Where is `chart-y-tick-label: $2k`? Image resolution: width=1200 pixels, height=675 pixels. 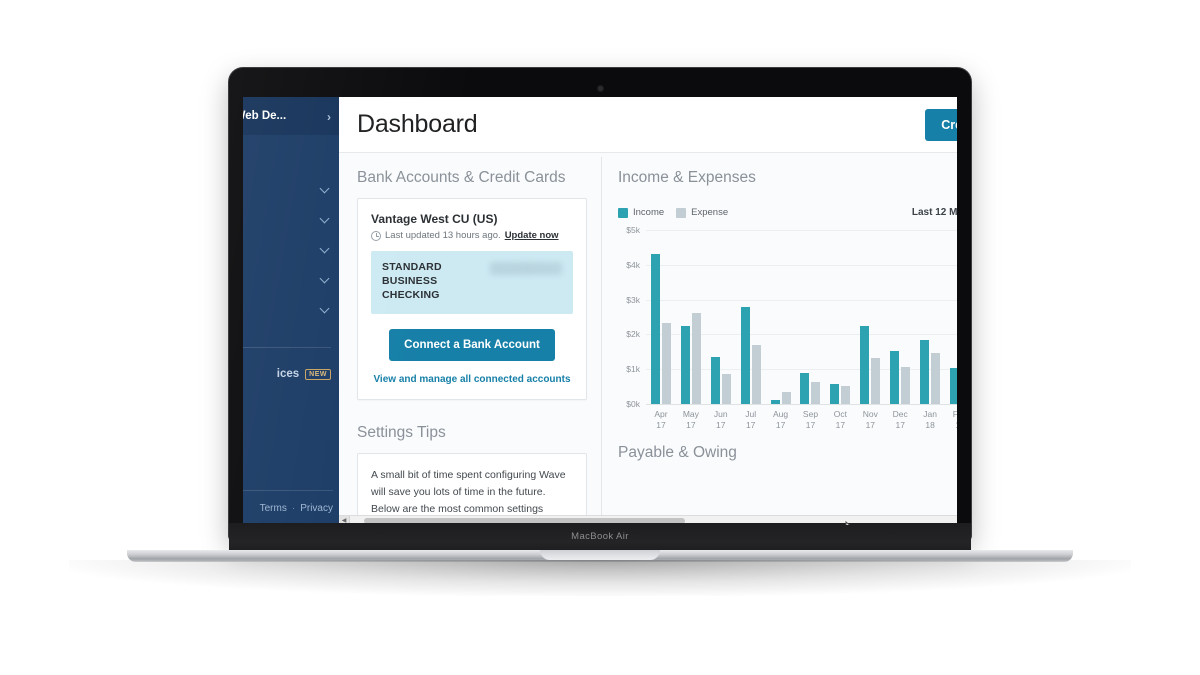
chart-y-tick-label: $2k is located at coordinates (633, 334).